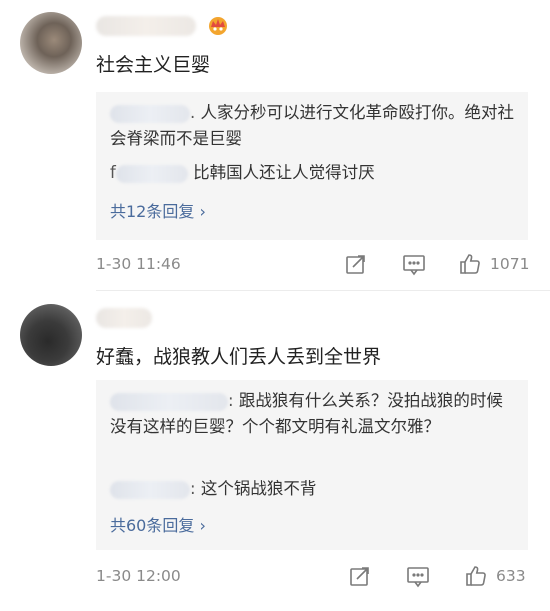  I want to click on comment-meta: 1-30 11:46 1071, so click(323, 265).